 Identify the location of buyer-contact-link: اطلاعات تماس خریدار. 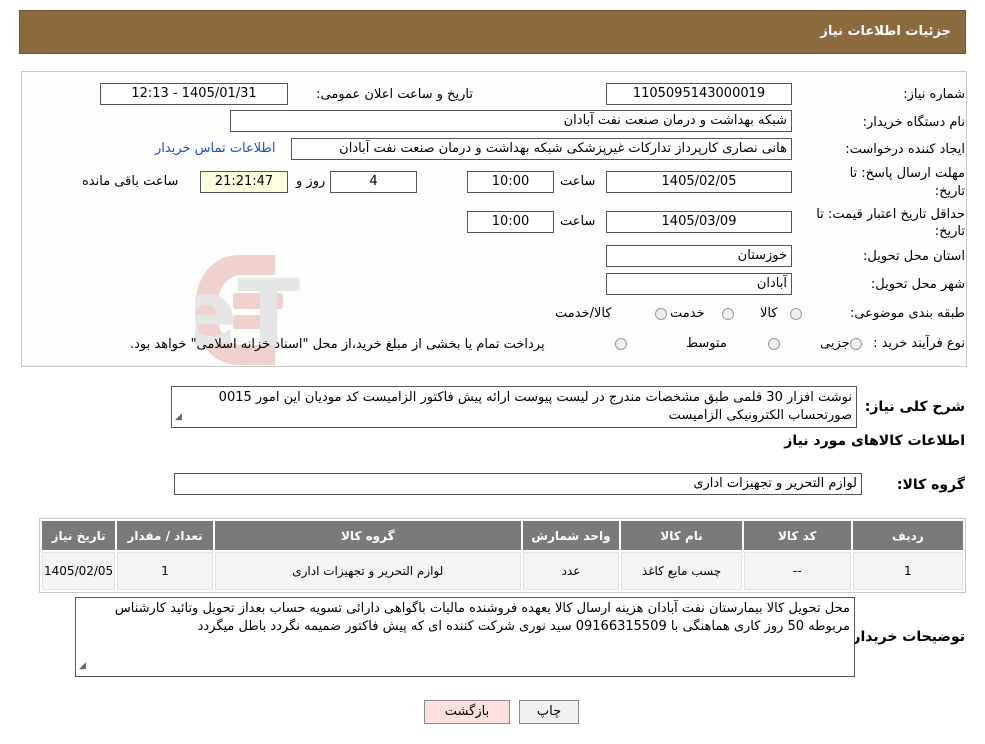
(215, 148).